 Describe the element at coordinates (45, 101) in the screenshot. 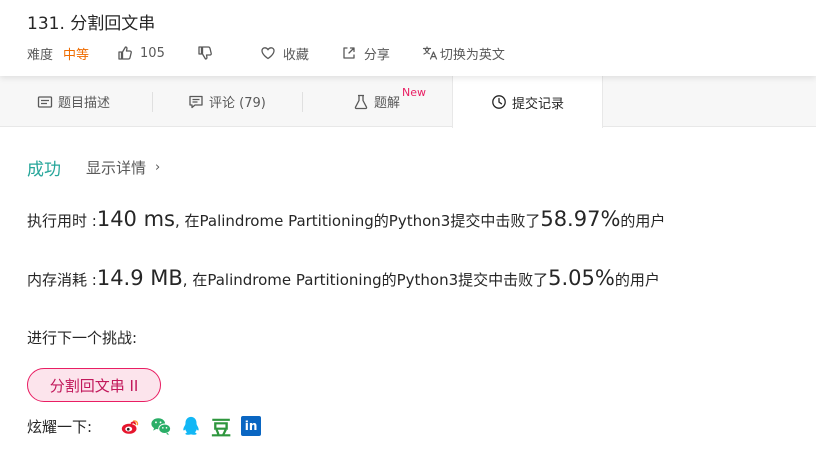

I see `document-icon` at that location.